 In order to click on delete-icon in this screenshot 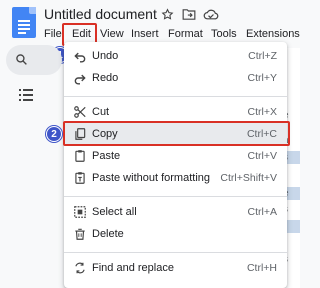, I will do `click(80, 234)`.